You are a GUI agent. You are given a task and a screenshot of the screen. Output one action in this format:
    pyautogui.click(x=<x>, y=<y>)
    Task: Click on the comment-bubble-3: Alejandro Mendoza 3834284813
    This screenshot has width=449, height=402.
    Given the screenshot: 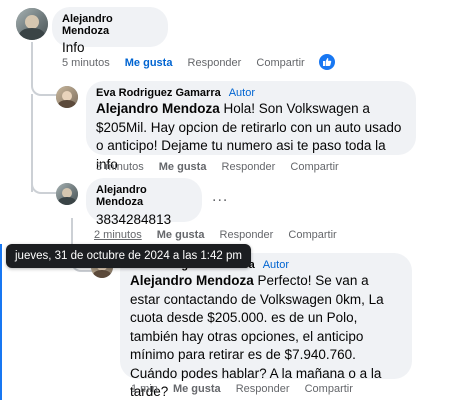 What is the action you would take?
    pyautogui.click(x=144, y=202)
    